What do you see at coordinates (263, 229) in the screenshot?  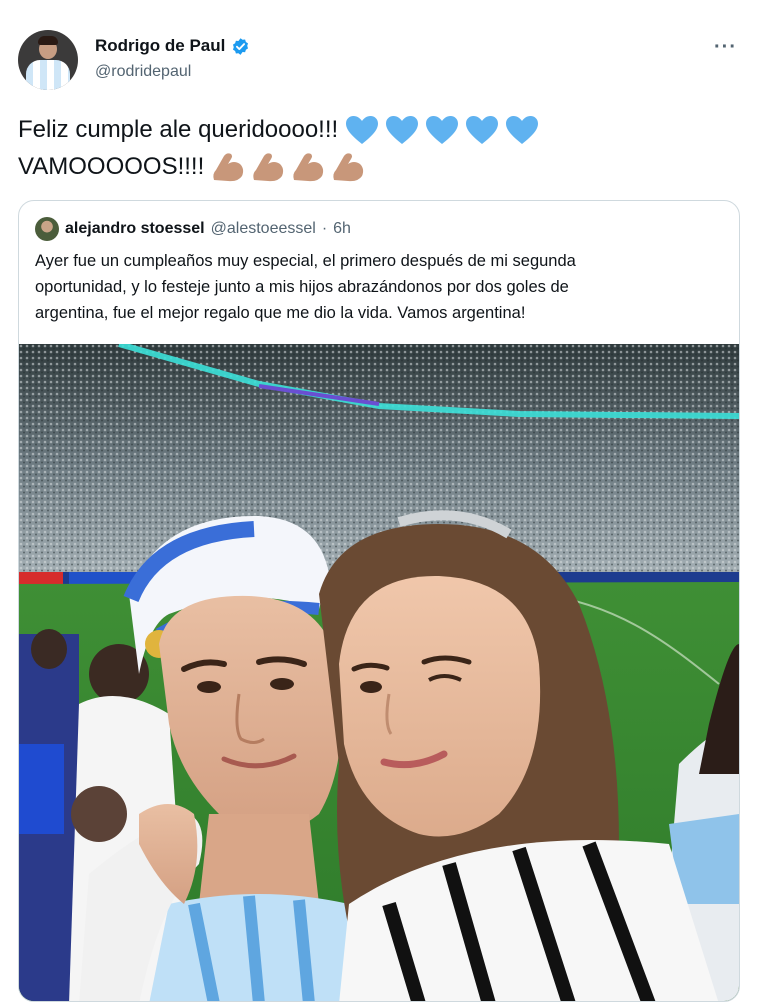 I see `quoted-author-handle: @alestoeessel` at bounding box center [263, 229].